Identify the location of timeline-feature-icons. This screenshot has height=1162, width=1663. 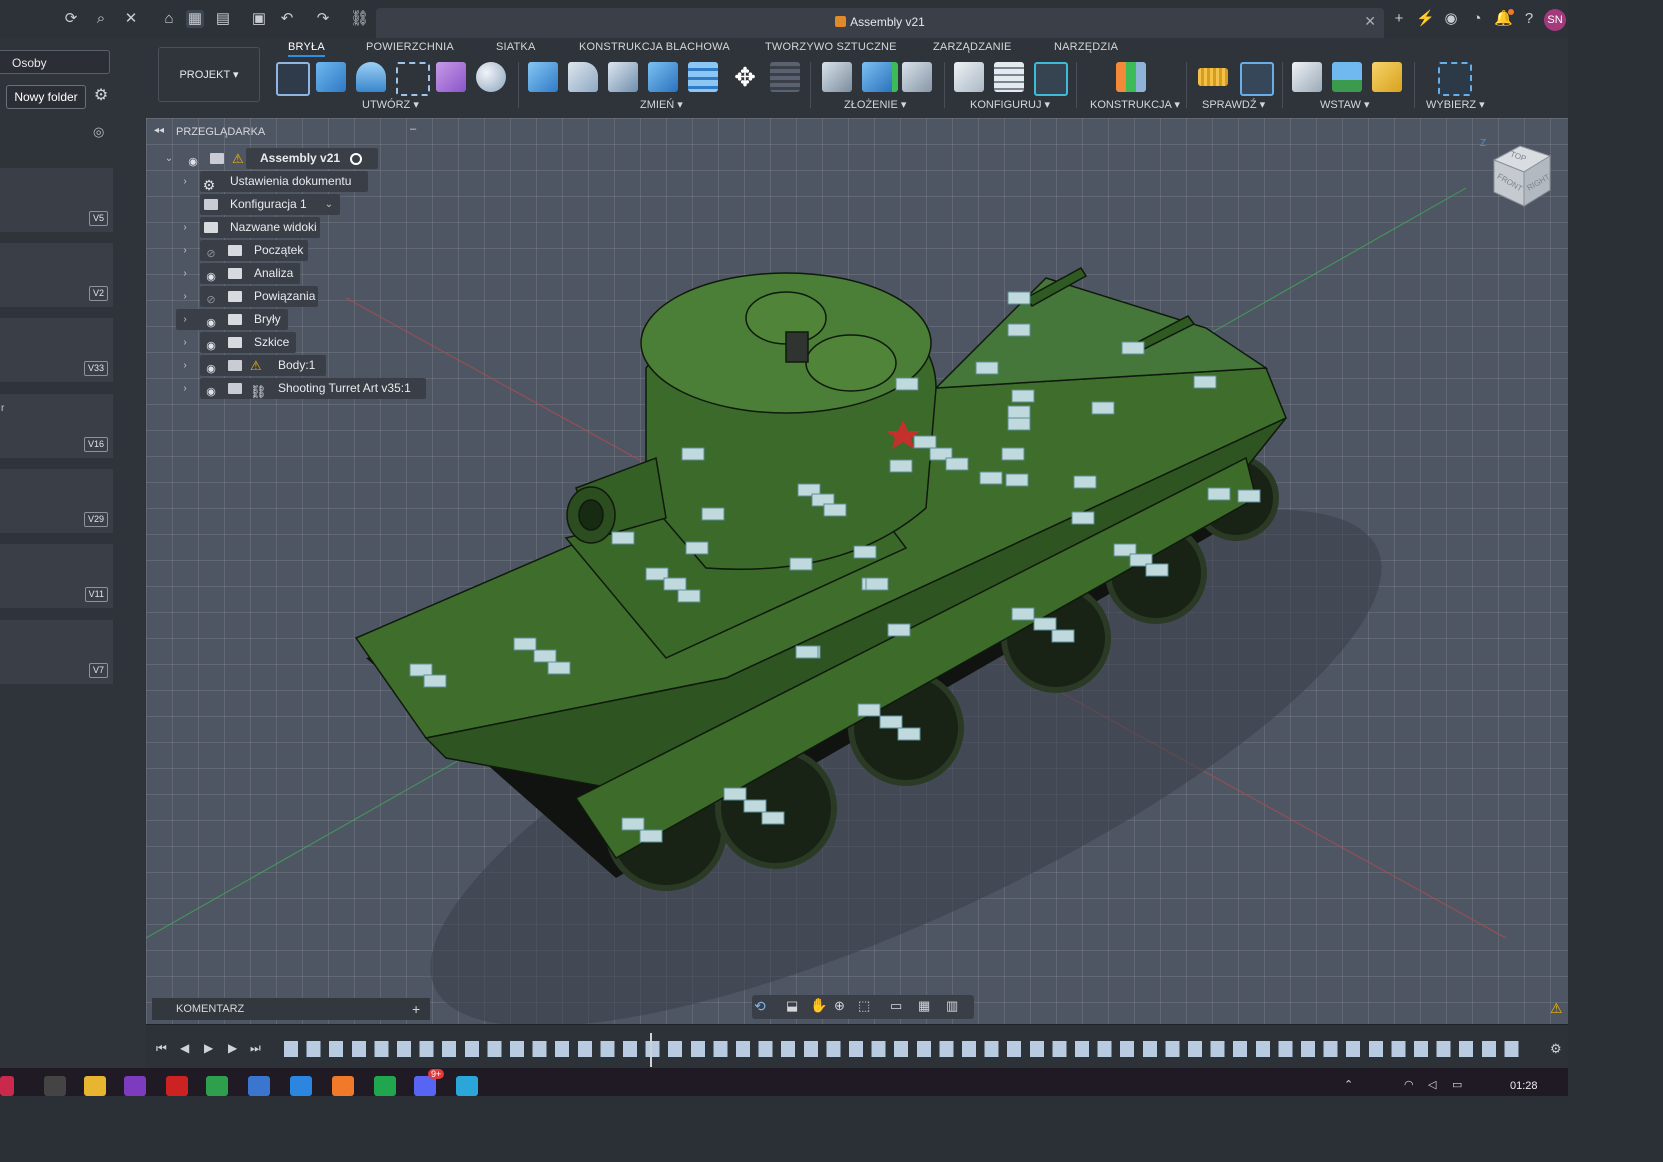
(904, 1049).